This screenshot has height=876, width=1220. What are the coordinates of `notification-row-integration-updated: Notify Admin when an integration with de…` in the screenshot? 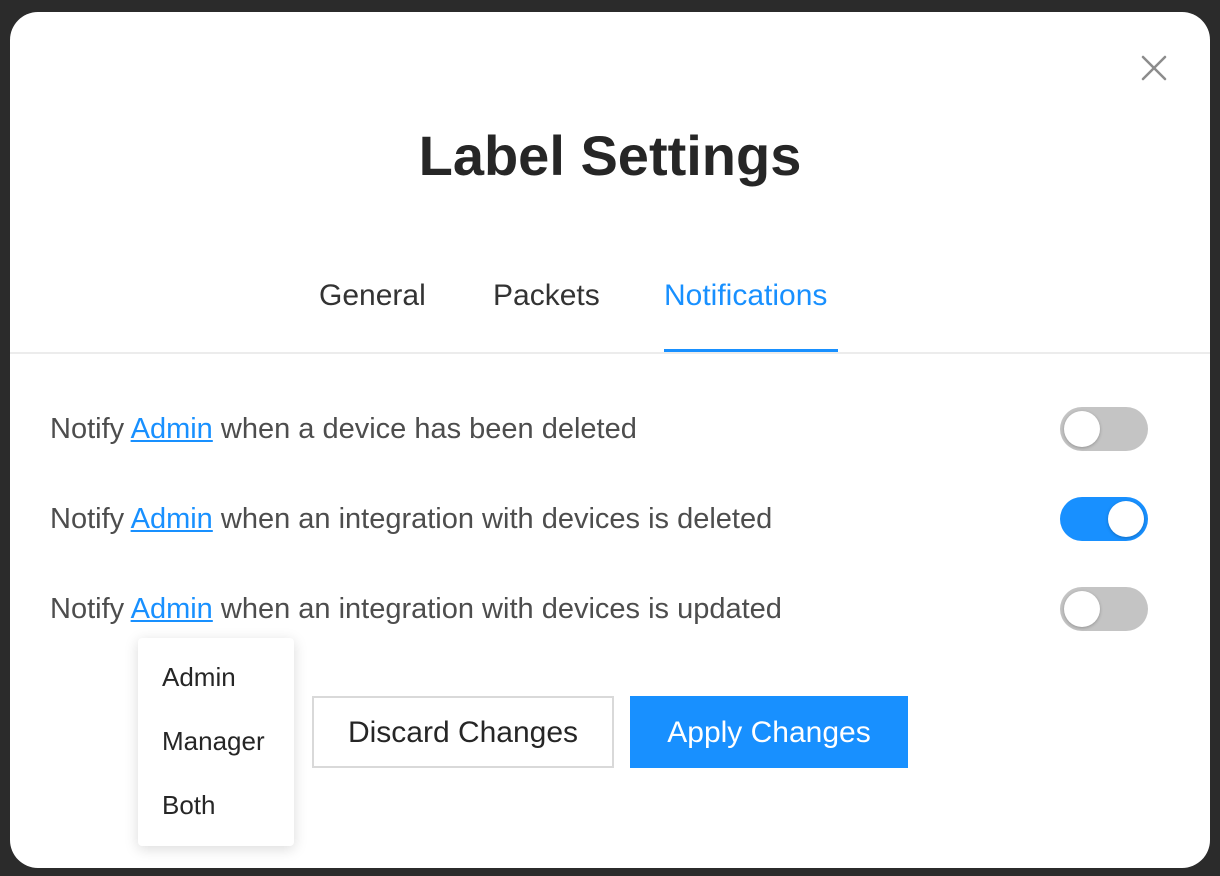 It's located at (605, 610).